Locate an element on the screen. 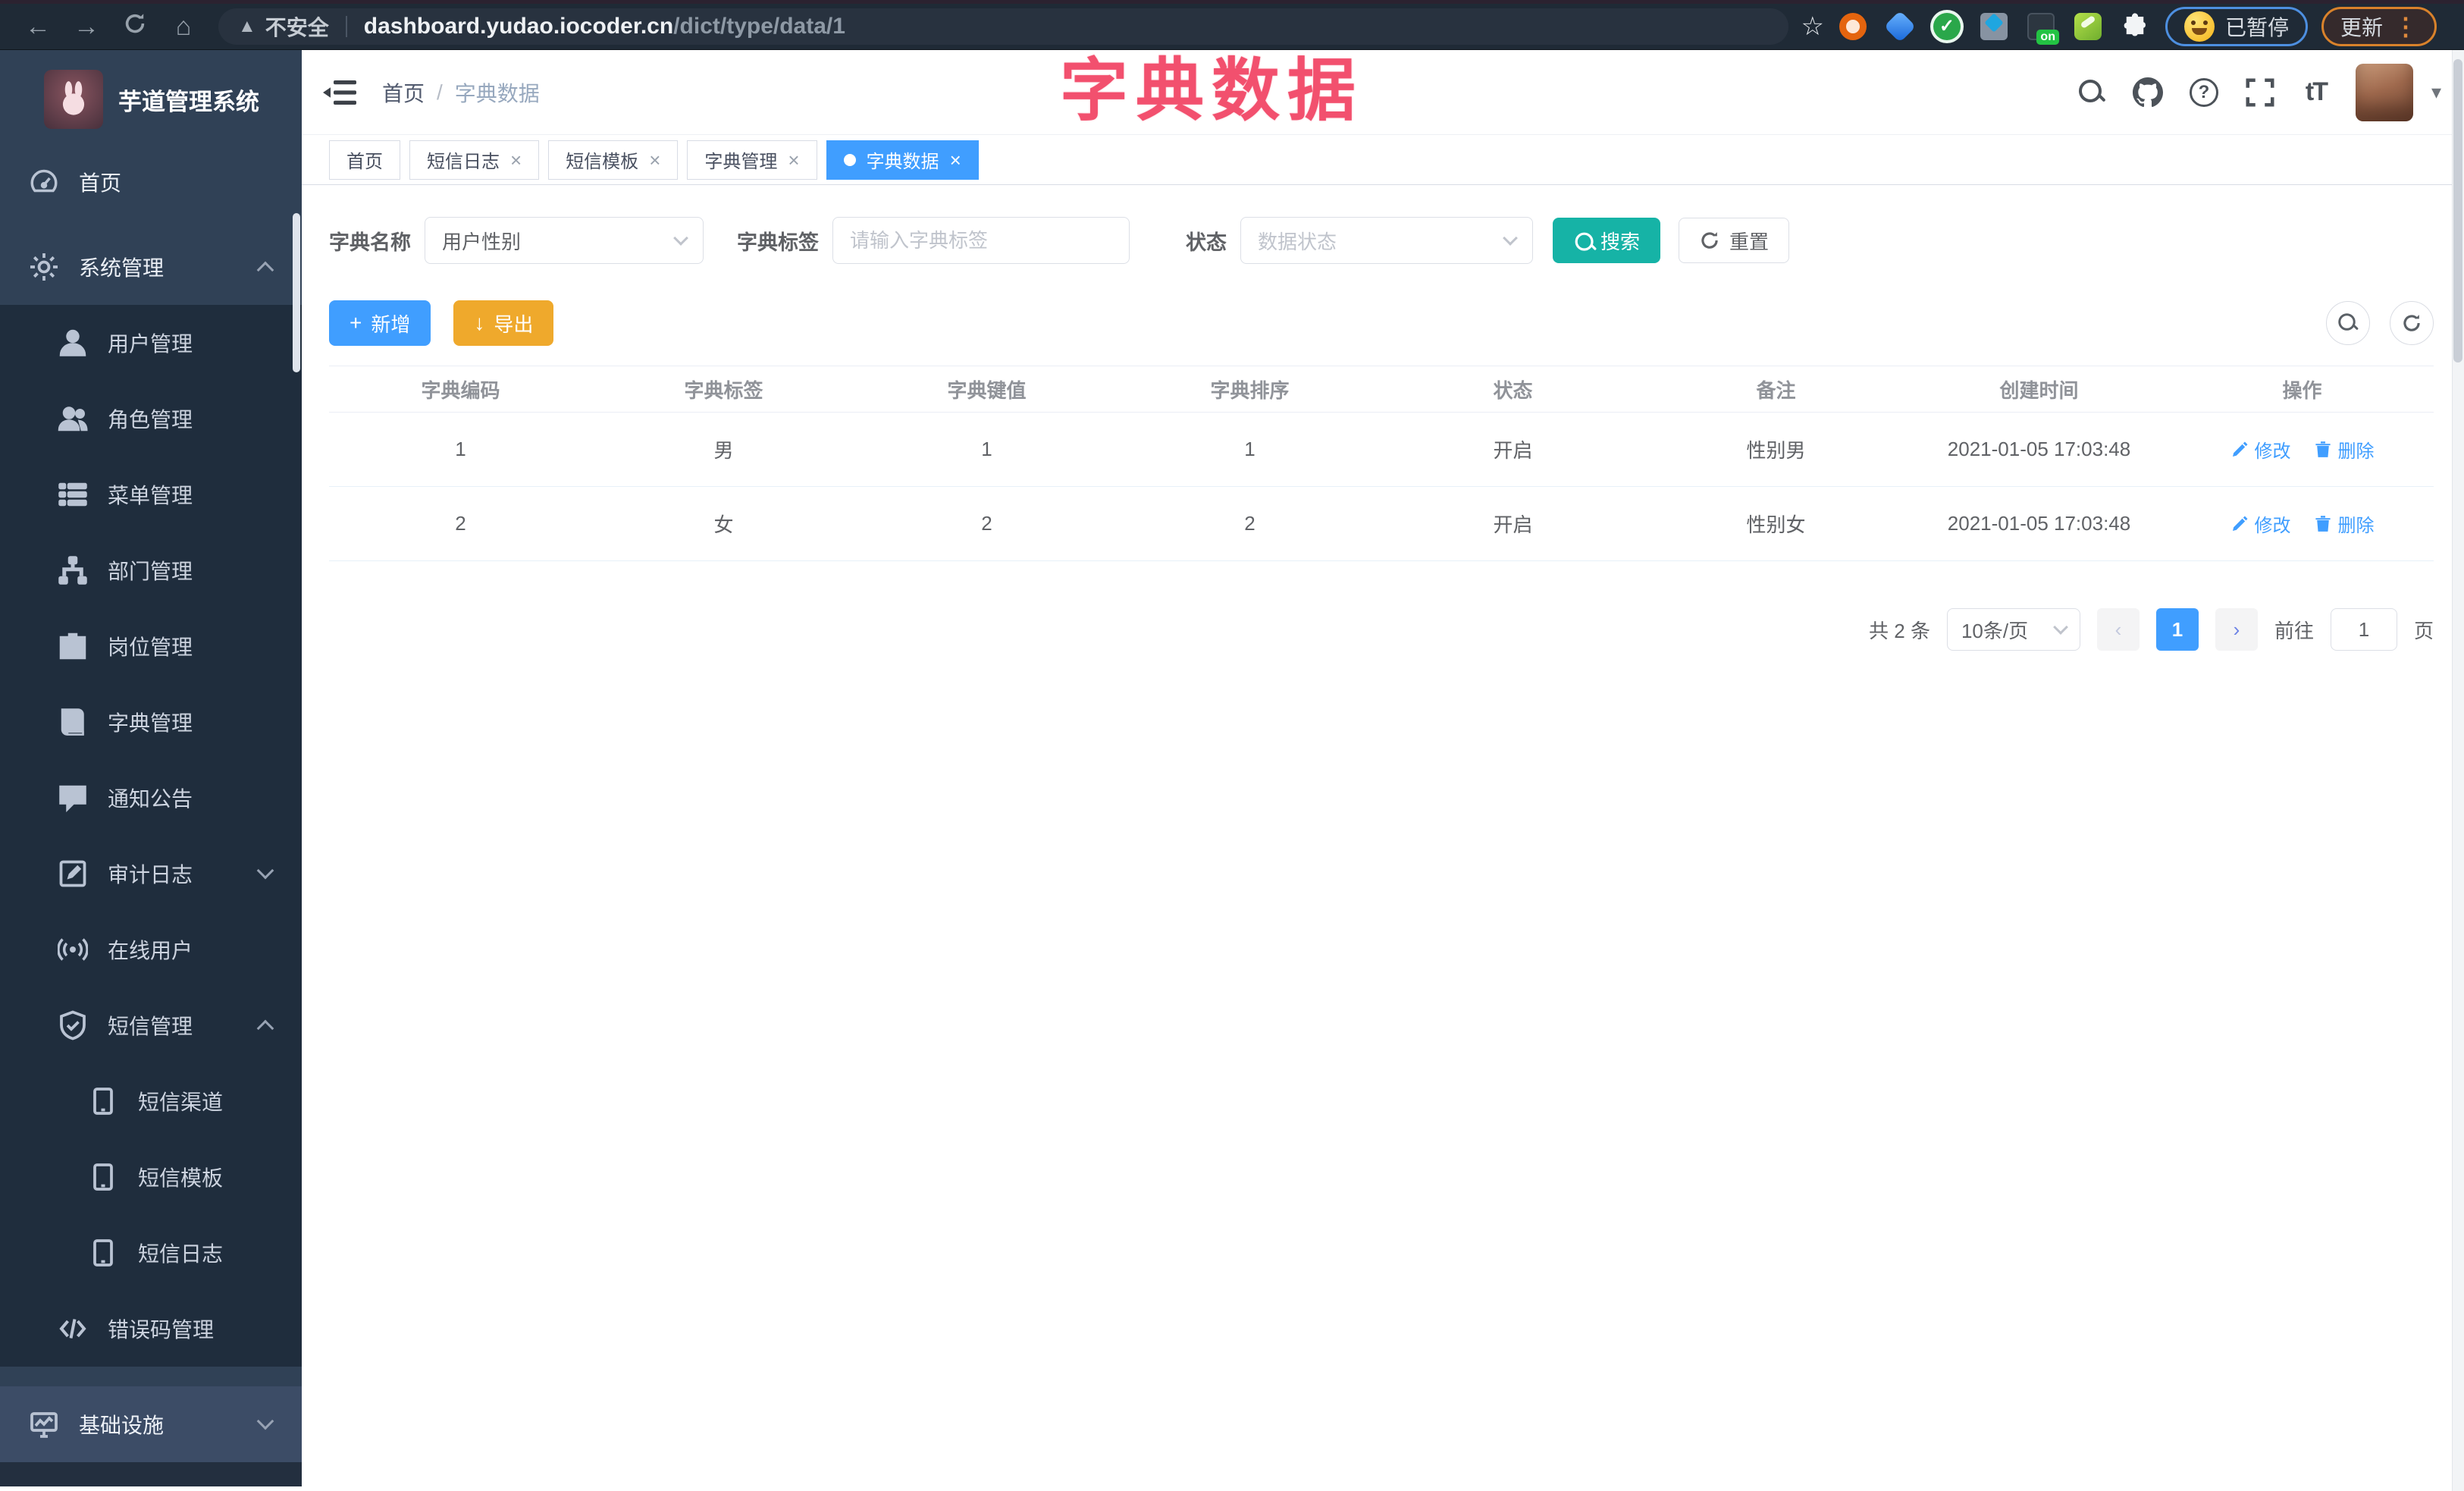 The width and height of the screenshot is (2464, 1491). col-header: 创建时间 is located at coordinates (2039, 390).